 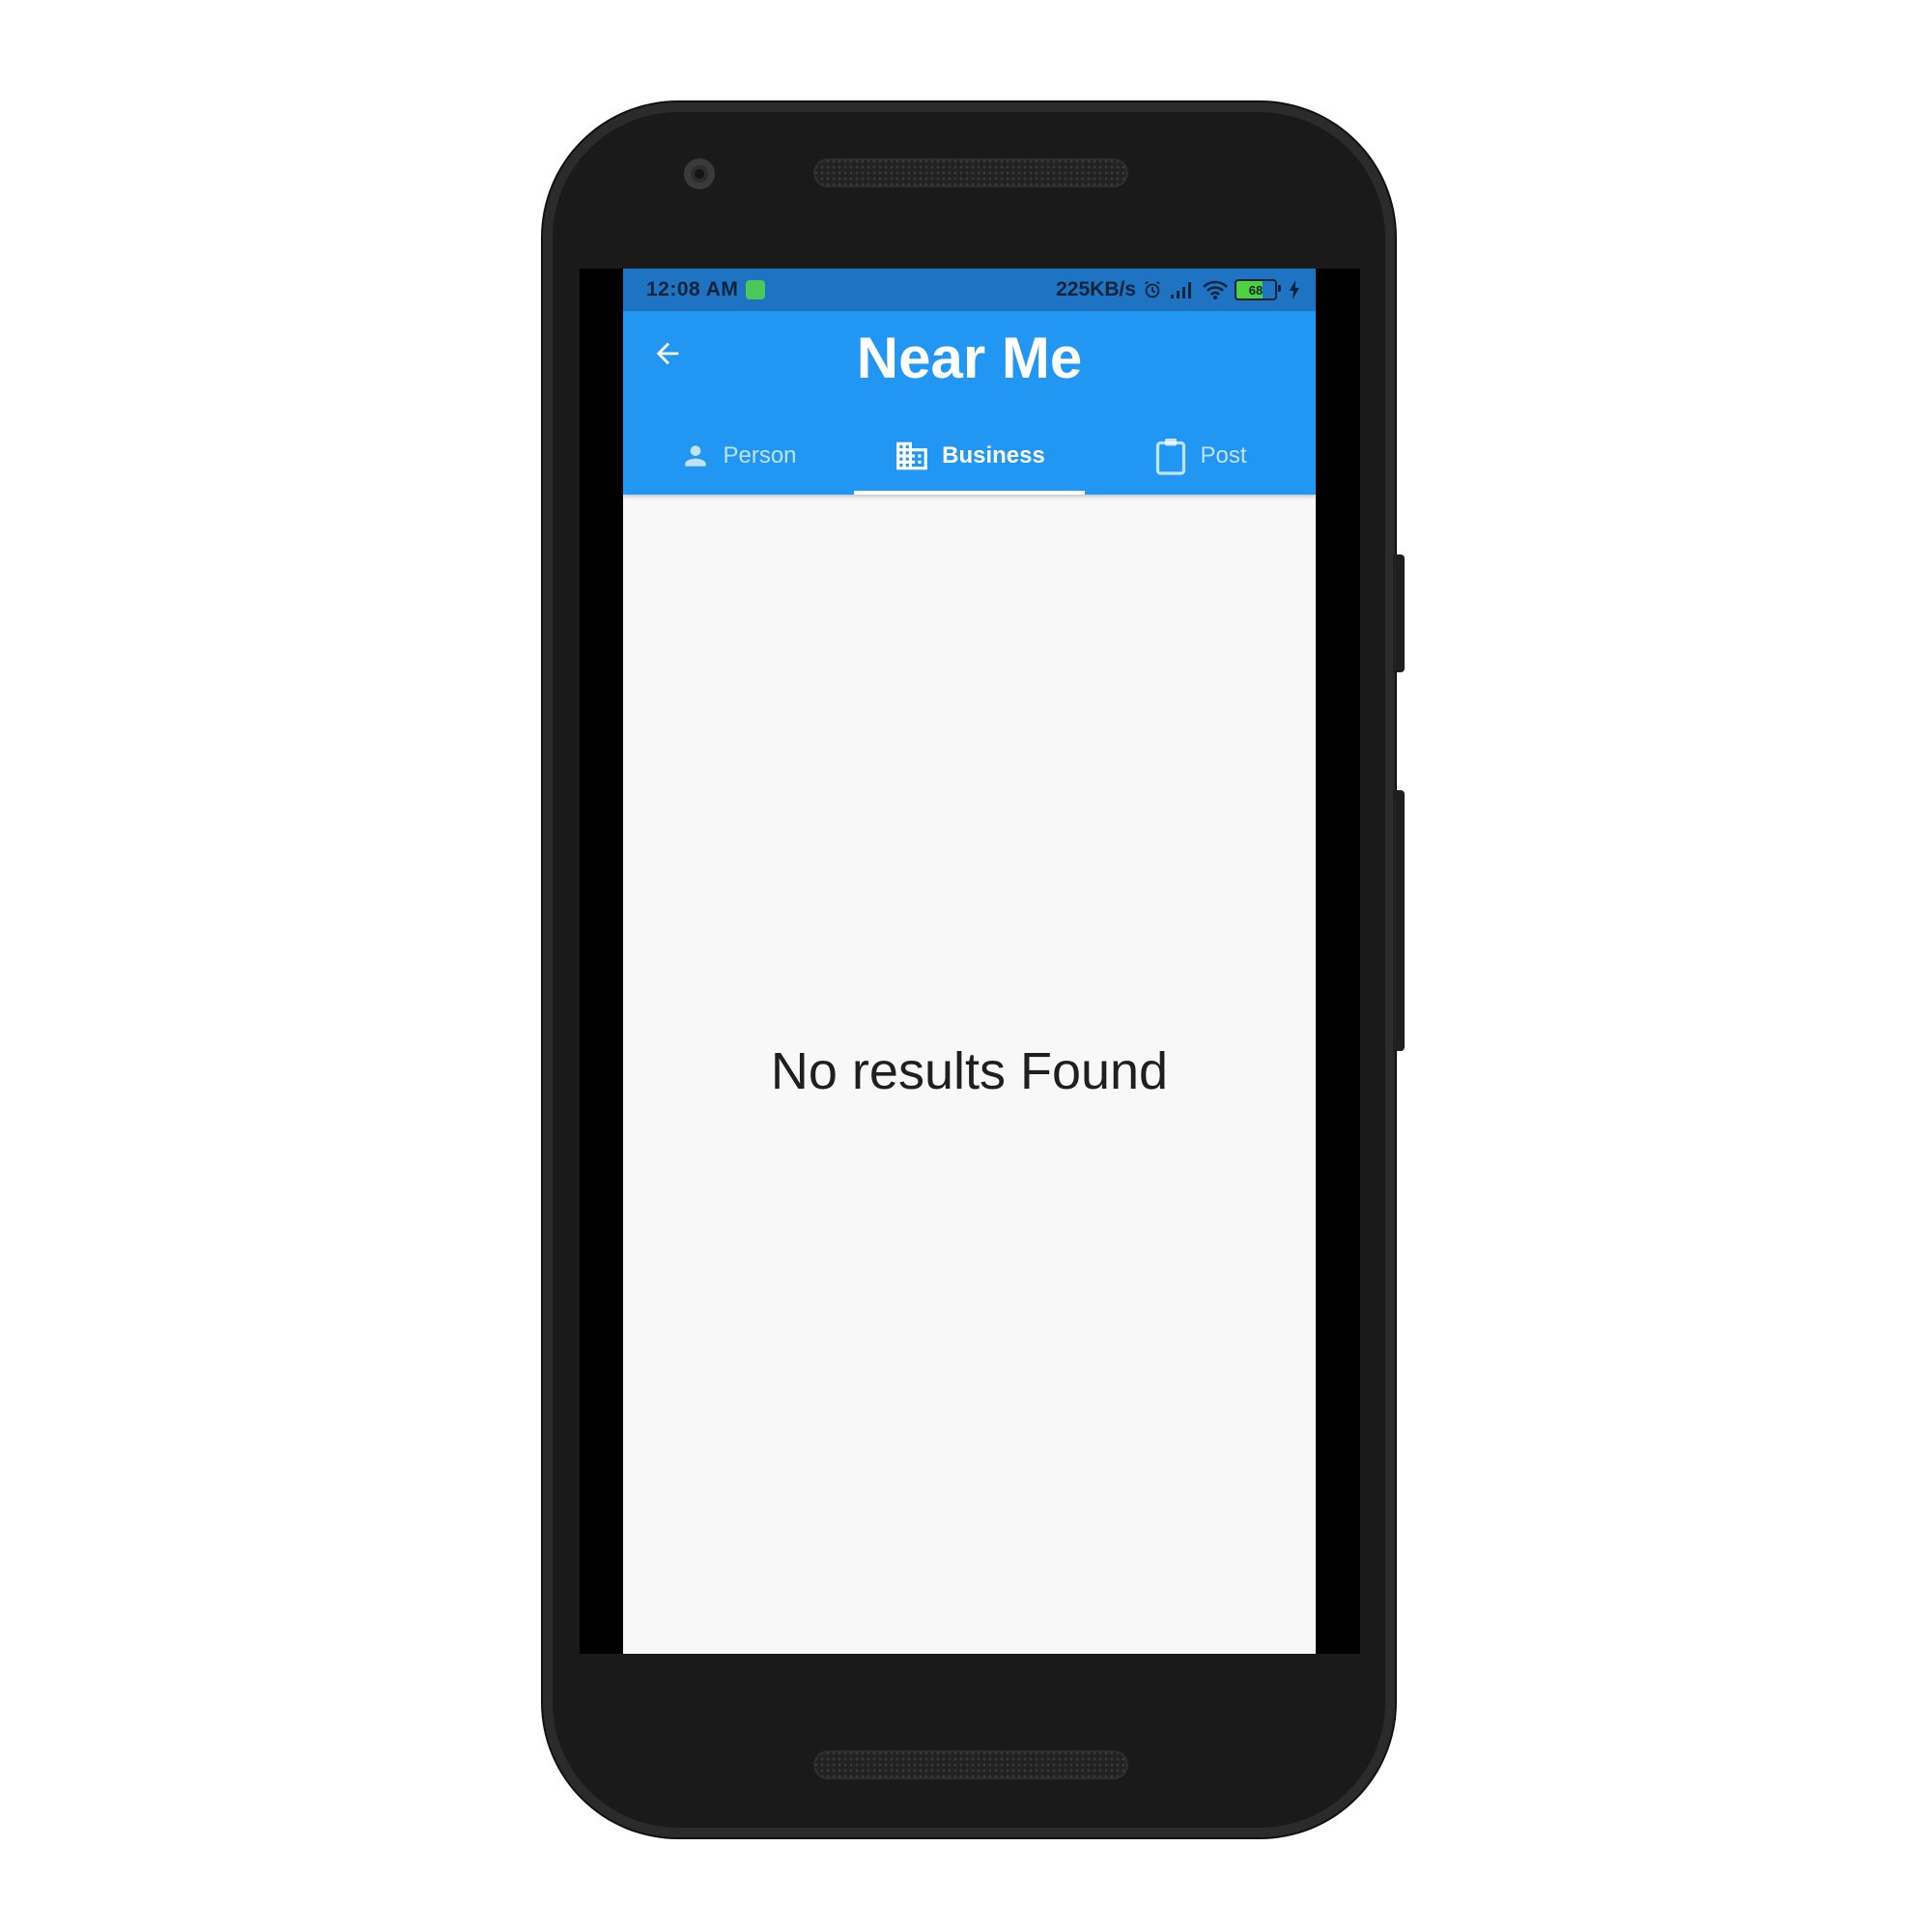 I want to click on tab-person: Person, so click(x=738, y=456).